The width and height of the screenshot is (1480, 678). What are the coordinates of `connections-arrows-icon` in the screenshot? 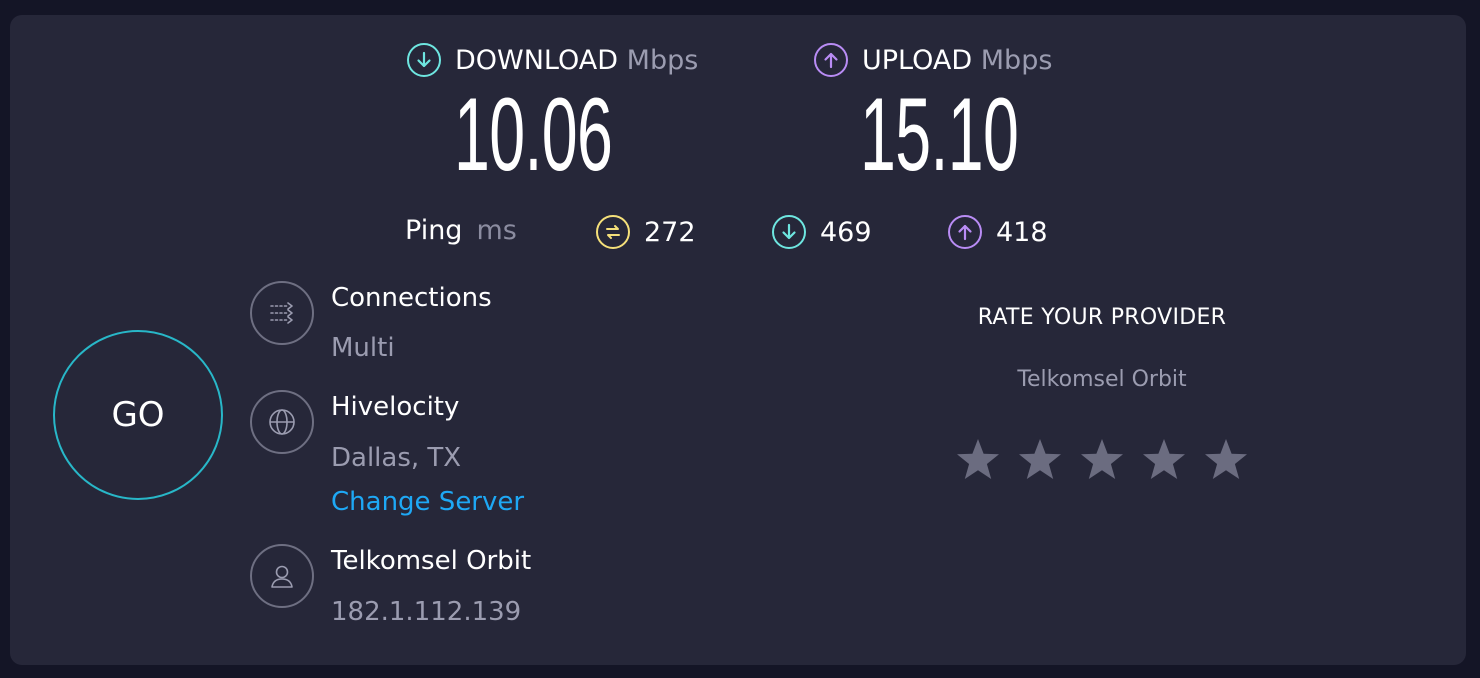 It's located at (281, 313).